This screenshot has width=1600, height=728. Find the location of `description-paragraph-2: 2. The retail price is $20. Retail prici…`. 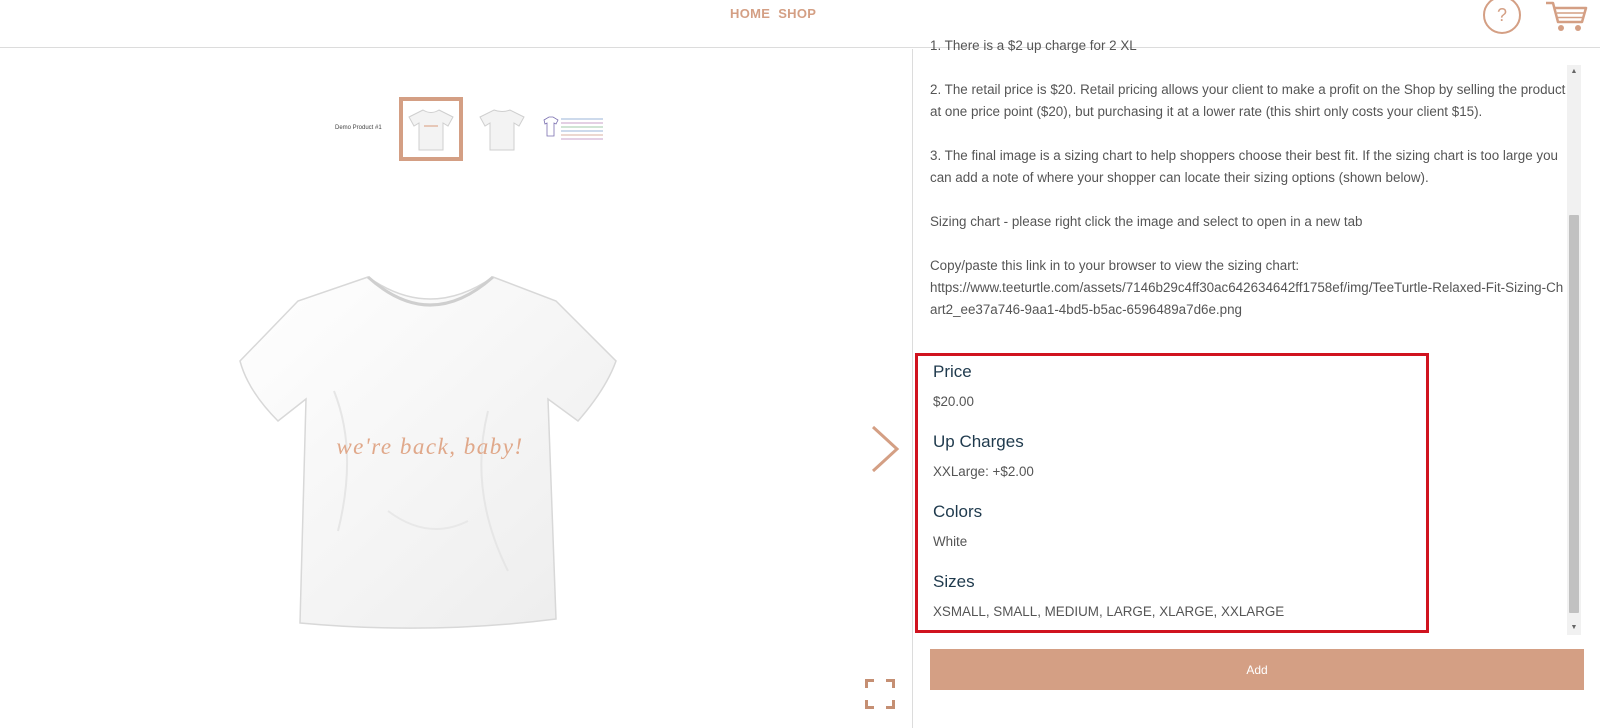

description-paragraph-2: 2. The retail price is $20. Retail prici… is located at coordinates (1248, 100).